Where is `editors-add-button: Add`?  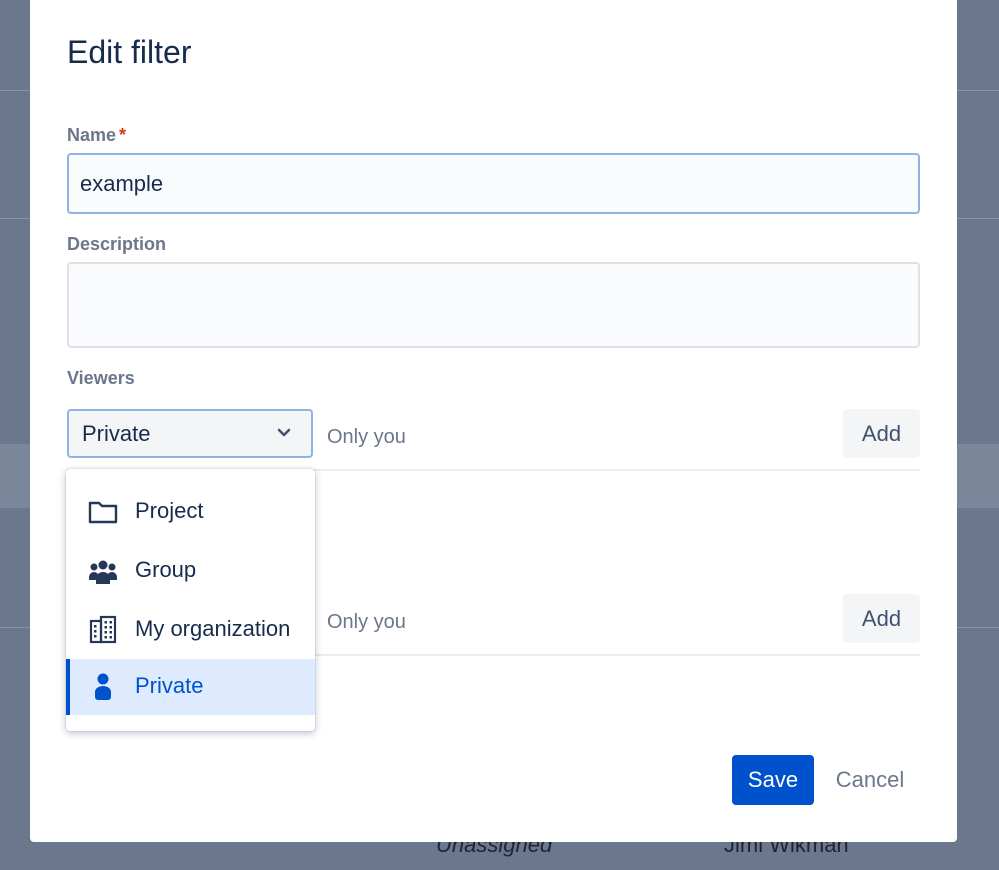 editors-add-button: Add is located at coordinates (881, 618).